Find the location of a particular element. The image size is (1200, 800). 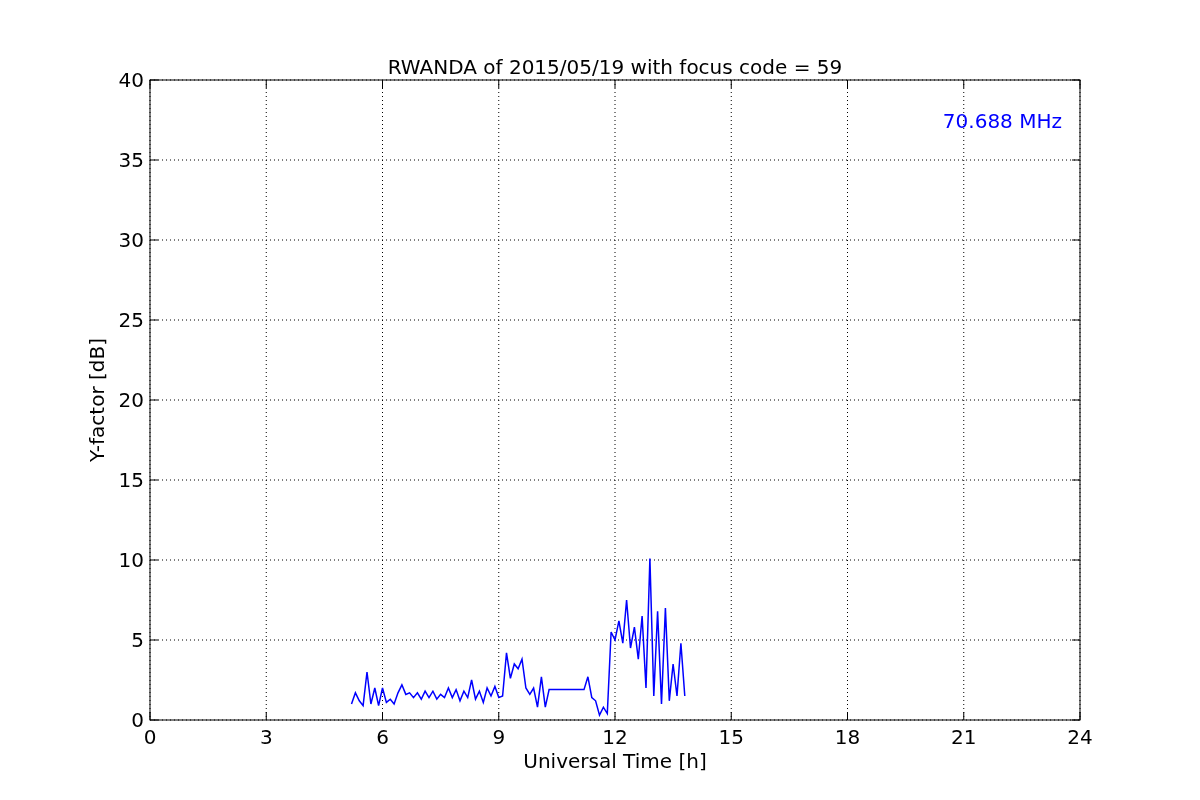

tick-label: 20 is located at coordinates (131, 400).